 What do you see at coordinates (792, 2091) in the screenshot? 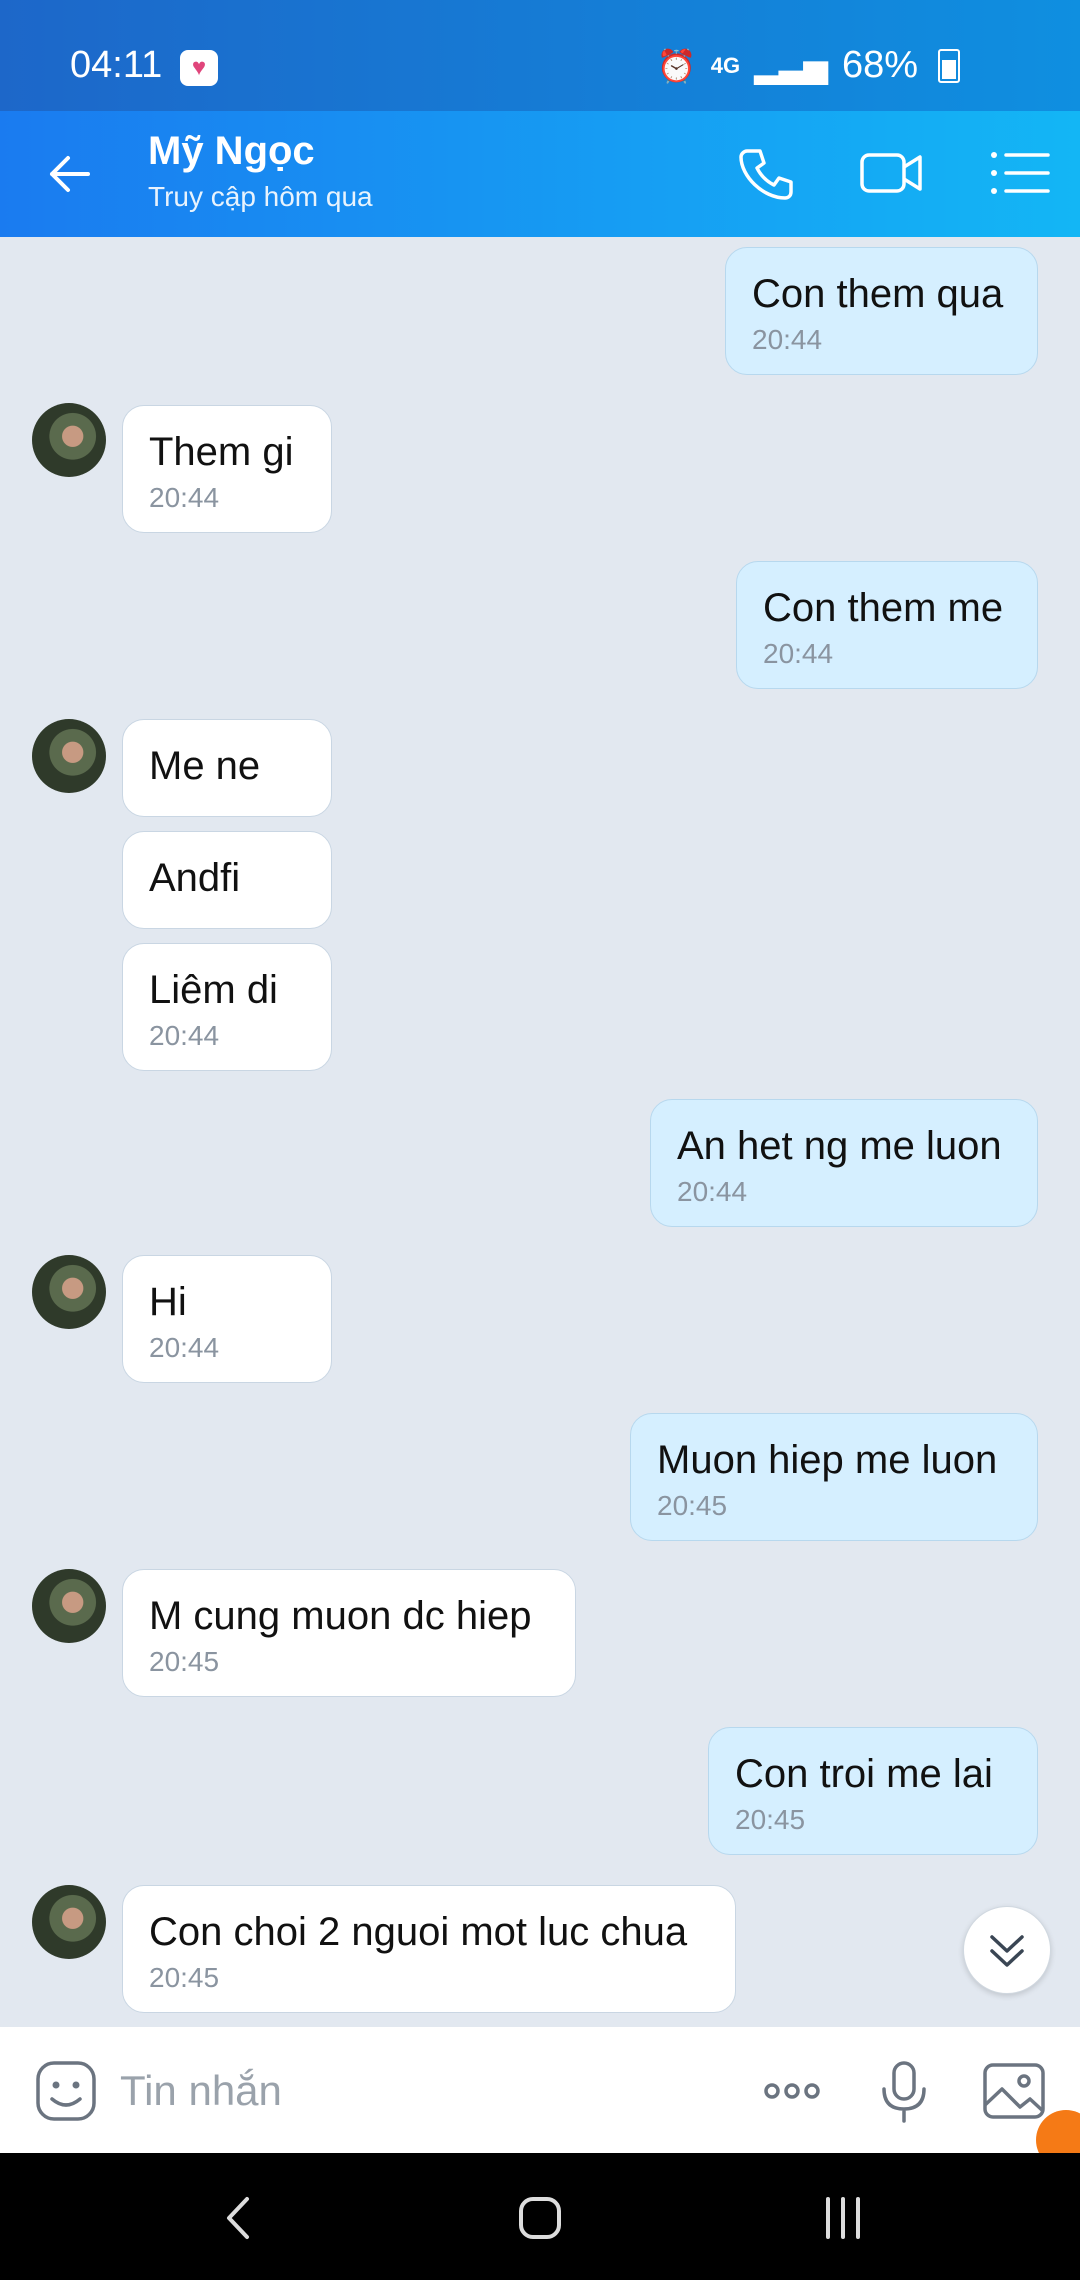
I see `more-dots-icon` at bounding box center [792, 2091].